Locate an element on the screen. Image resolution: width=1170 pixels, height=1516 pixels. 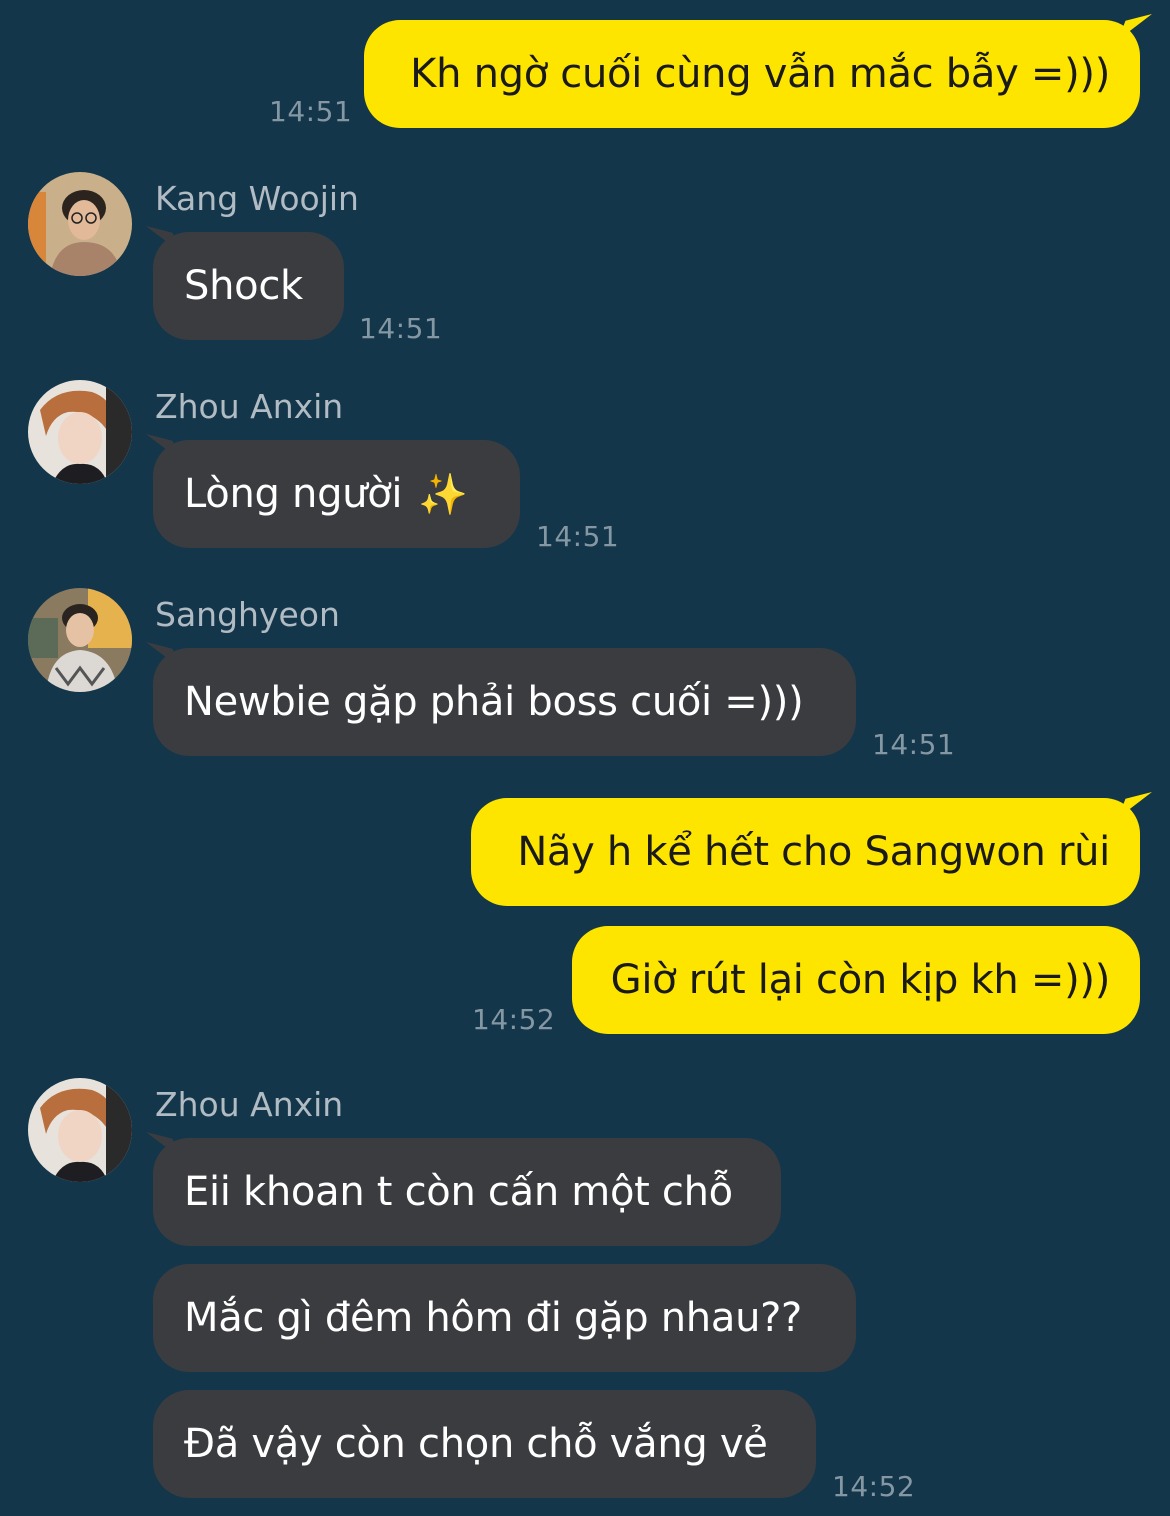
sender-name: Sanghyeon is located at coordinates (247, 614).